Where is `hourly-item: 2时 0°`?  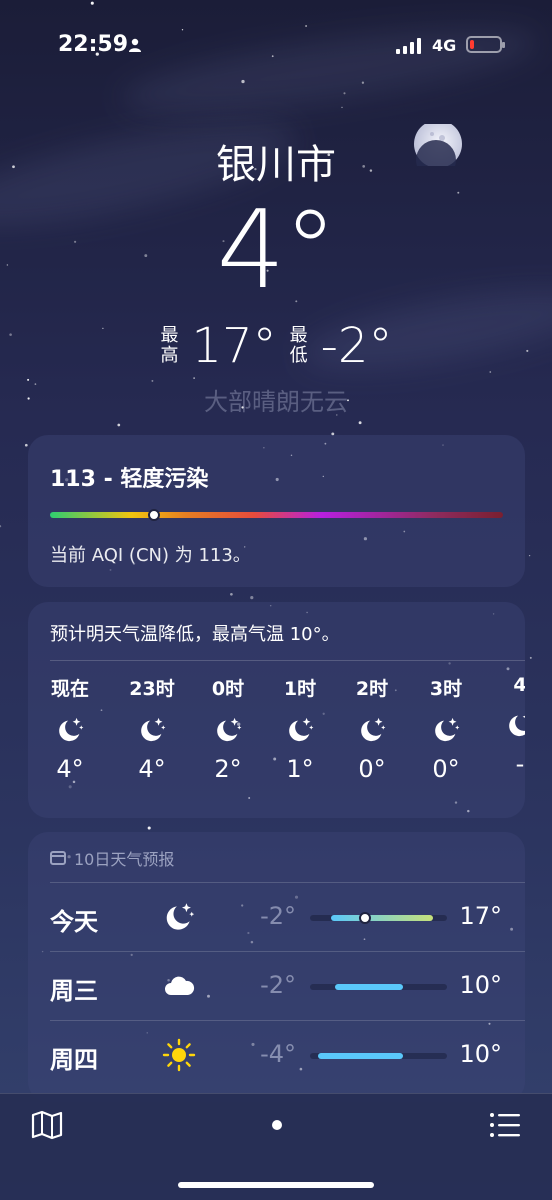 hourly-item: 2时 0° is located at coordinates (372, 728).